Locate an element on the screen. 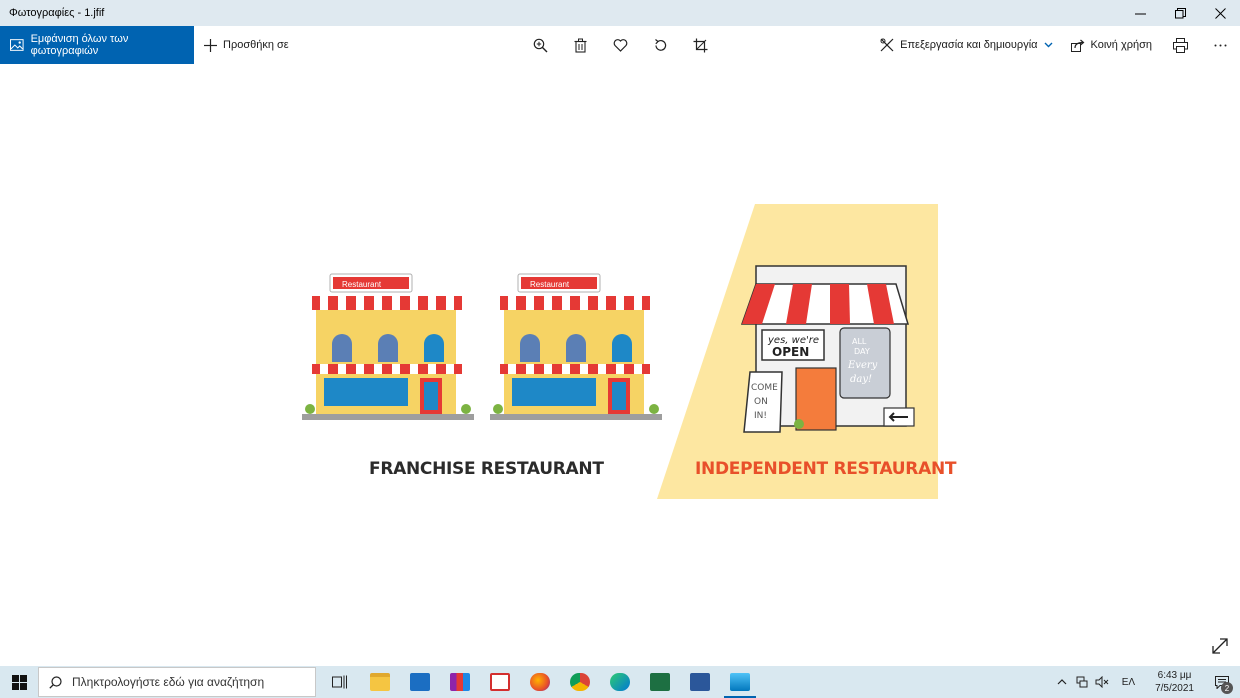 The width and height of the screenshot is (1240, 698). close-icon is located at coordinates (1220, 13).